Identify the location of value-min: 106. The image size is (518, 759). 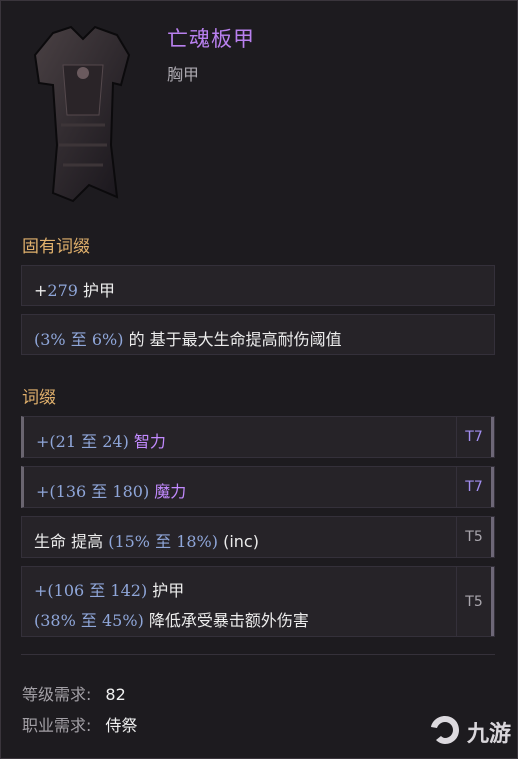
(69, 590).